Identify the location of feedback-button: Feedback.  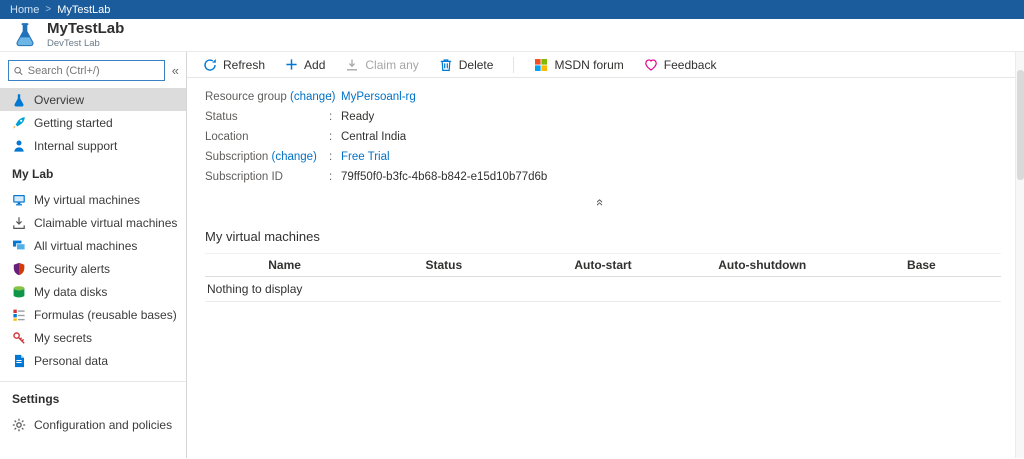
(680, 64).